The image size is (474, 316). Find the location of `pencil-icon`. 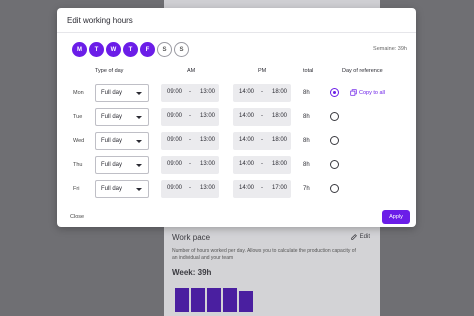

pencil-icon is located at coordinates (353, 237).